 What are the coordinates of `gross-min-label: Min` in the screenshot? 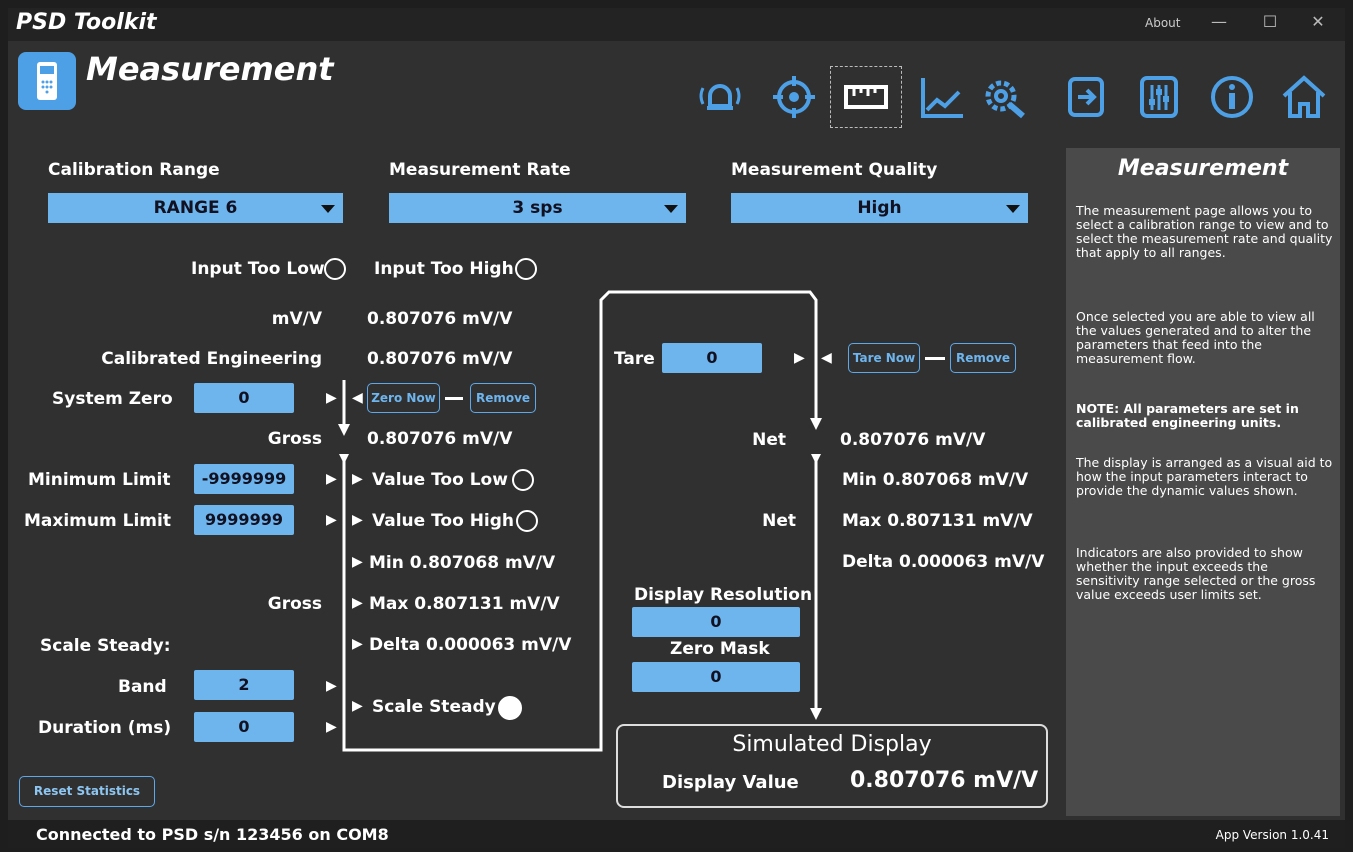 It's located at (386, 563).